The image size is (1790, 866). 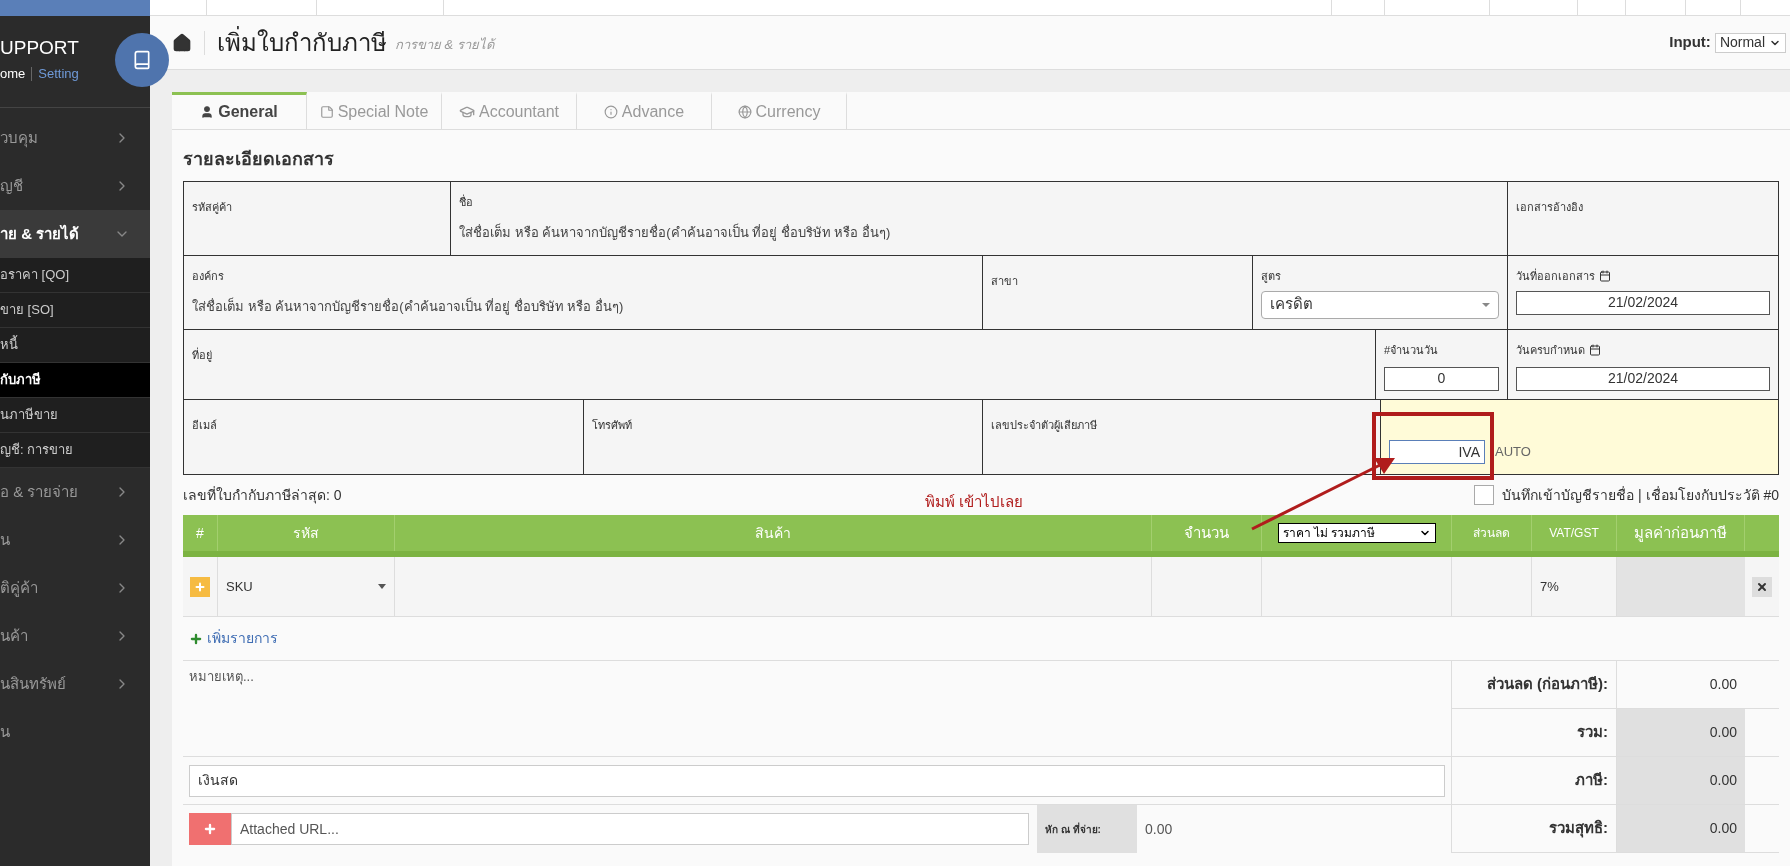 What do you see at coordinates (75, 588) in the screenshot?
I see `menu-item: ติคู่ค้า` at bounding box center [75, 588].